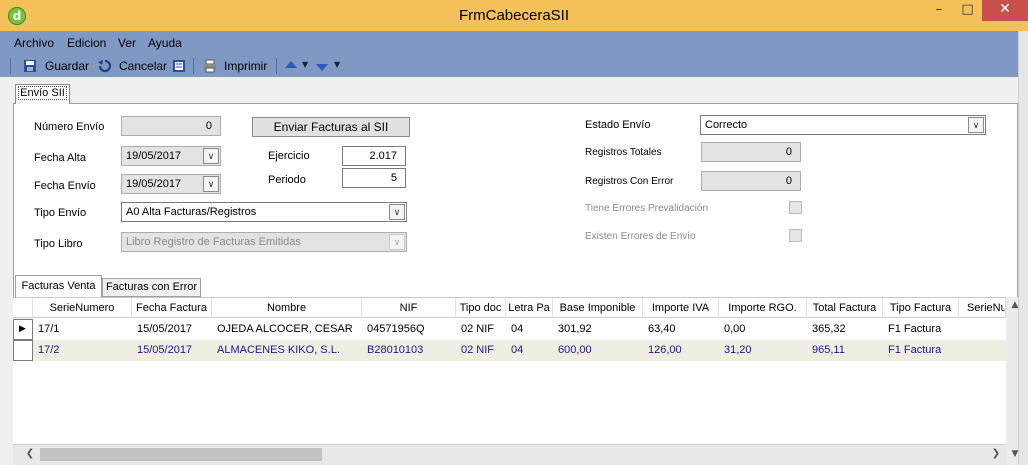 This screenshot has width=1028, height=465. I want to click on column-header: Importe RGO., so click(763, 308).